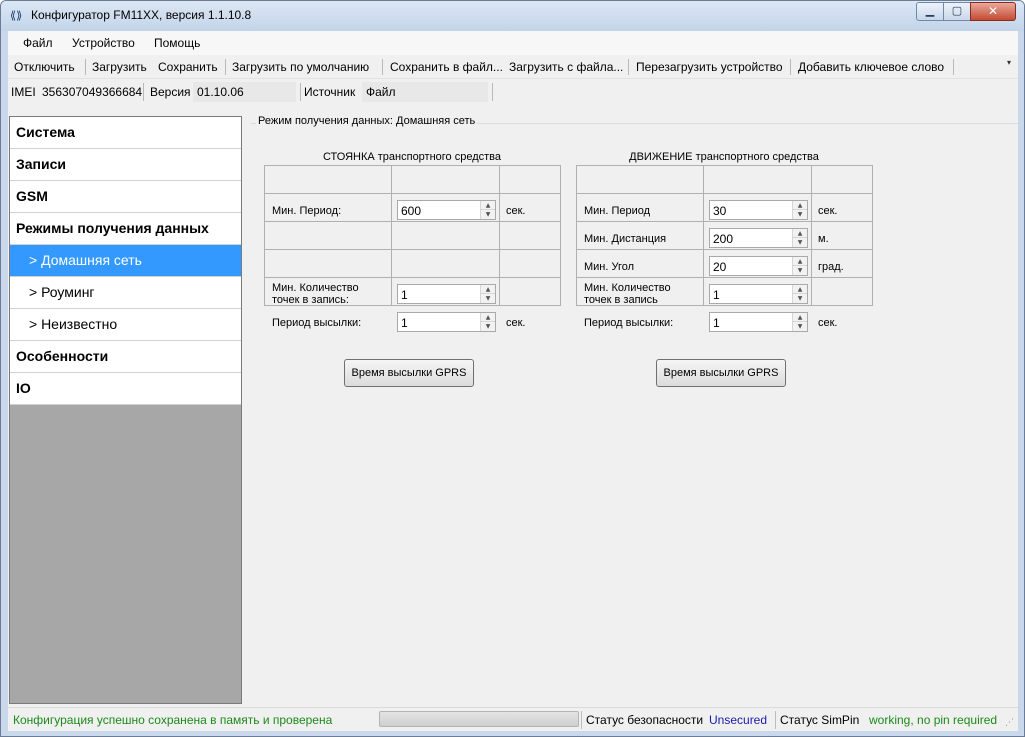 The image size is (1025, 737). Describe the element at coordinates (412, 157) in the screenshot. I see `stop-section-title: СТОЯНКА транспортного средства` at that location.